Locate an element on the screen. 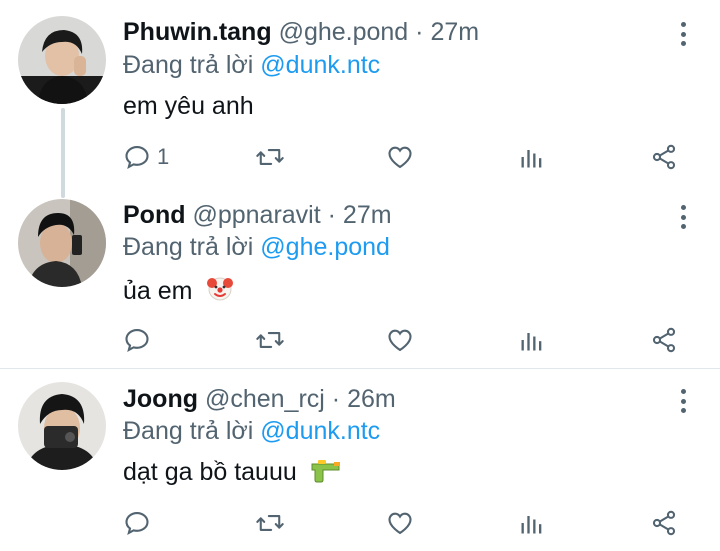 The width and height of the screenshot is (720, 551). user-handle: @chen_rcj is located at coordinates (265, 399).